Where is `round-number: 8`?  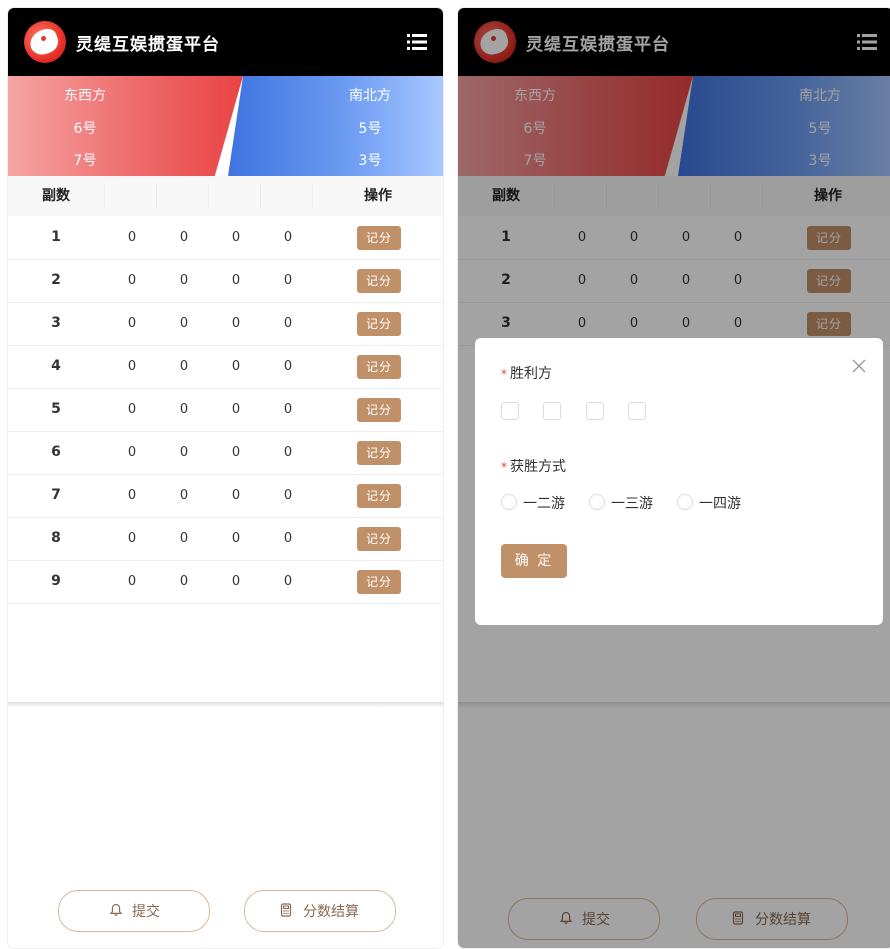 round-number: 8 is located at coordinates (56, 538).